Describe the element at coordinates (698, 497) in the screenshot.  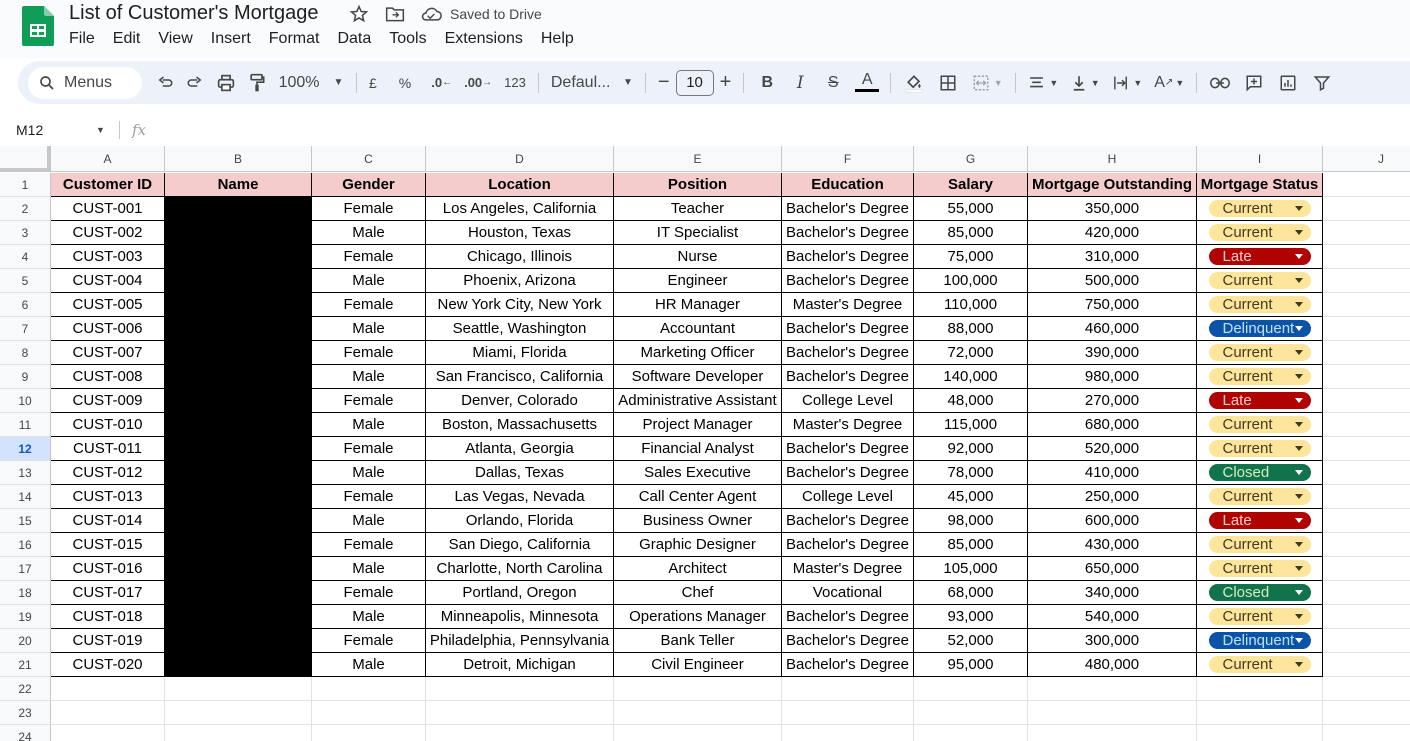
I see `position-cell: Call Center Agent` at that location.